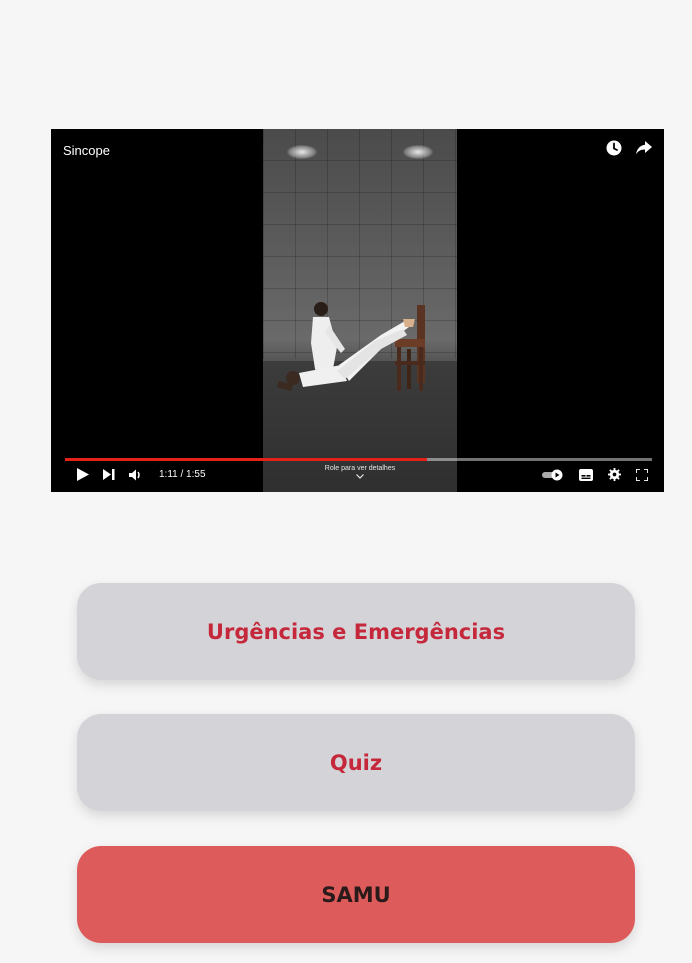  Describe the element at coordinates (109, 474) in the screenshot. I see `skip-next-icon` at that location.